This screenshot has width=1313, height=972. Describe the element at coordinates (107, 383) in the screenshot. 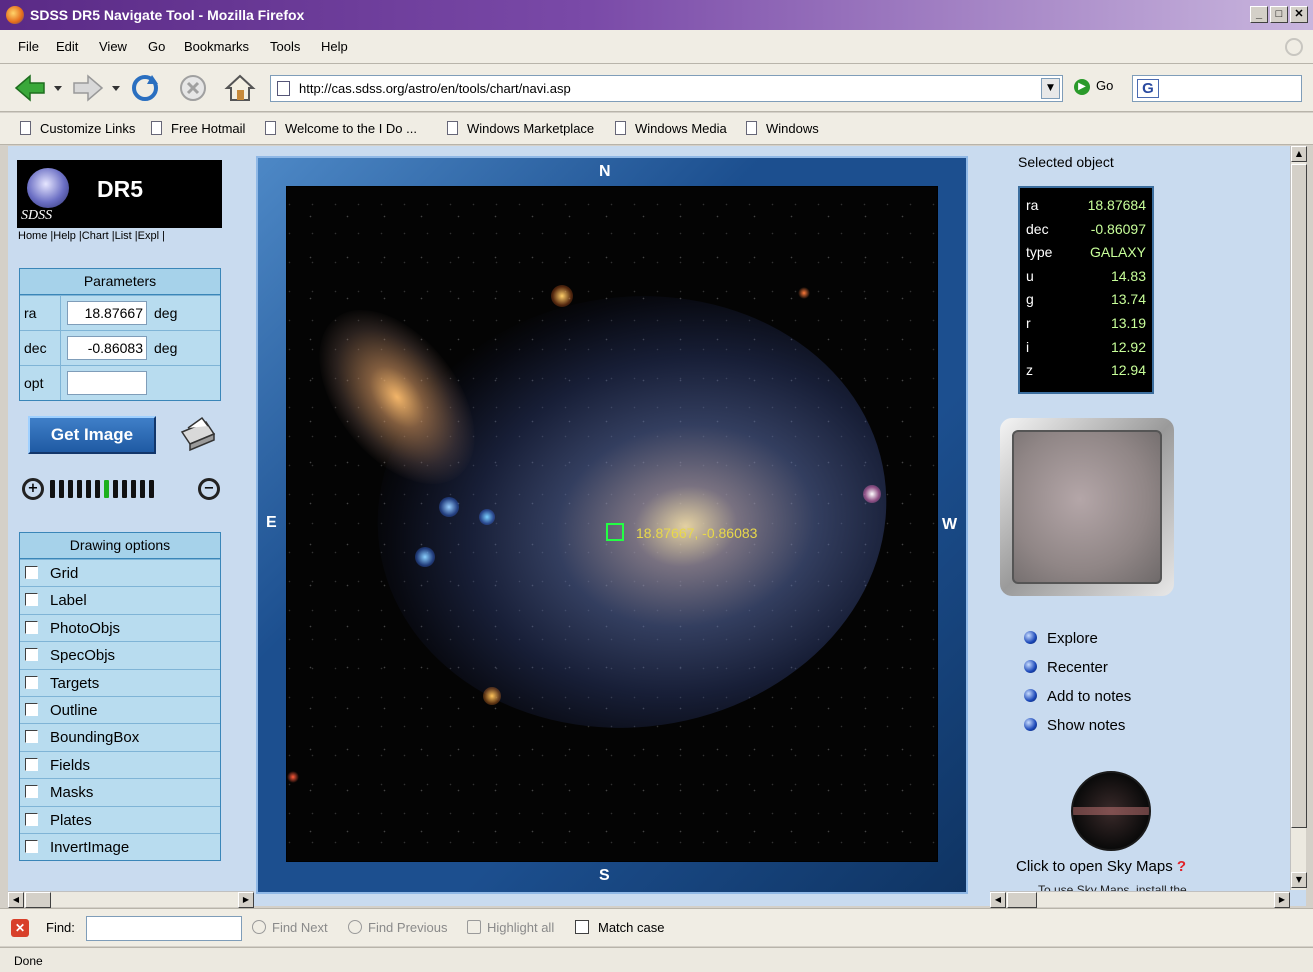

I see `opt-input` at that location.